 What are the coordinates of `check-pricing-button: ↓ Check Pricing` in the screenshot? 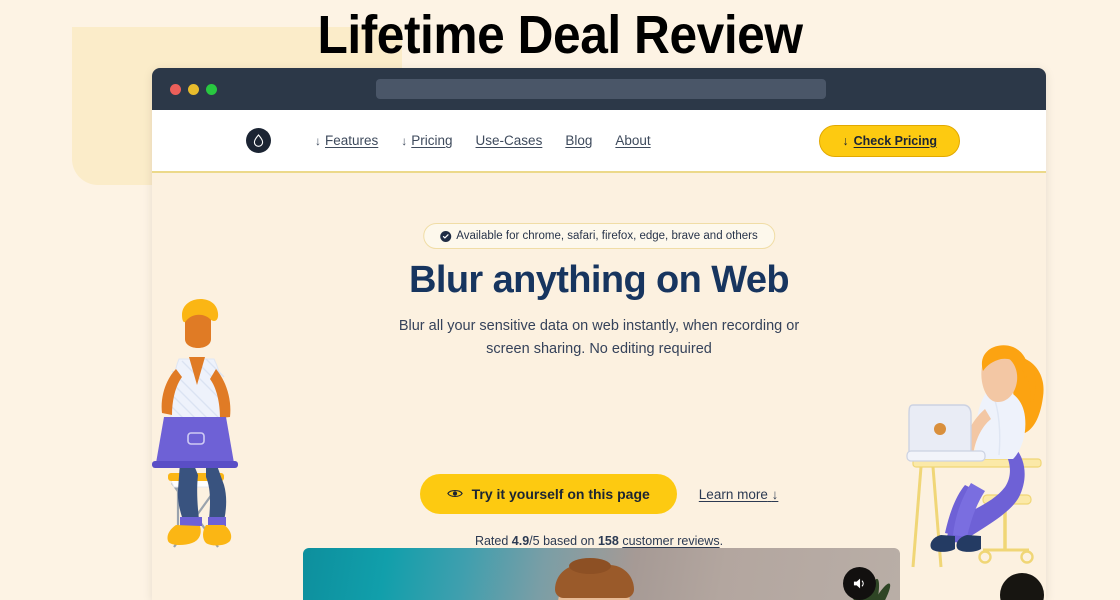 It's located at (889, 140).